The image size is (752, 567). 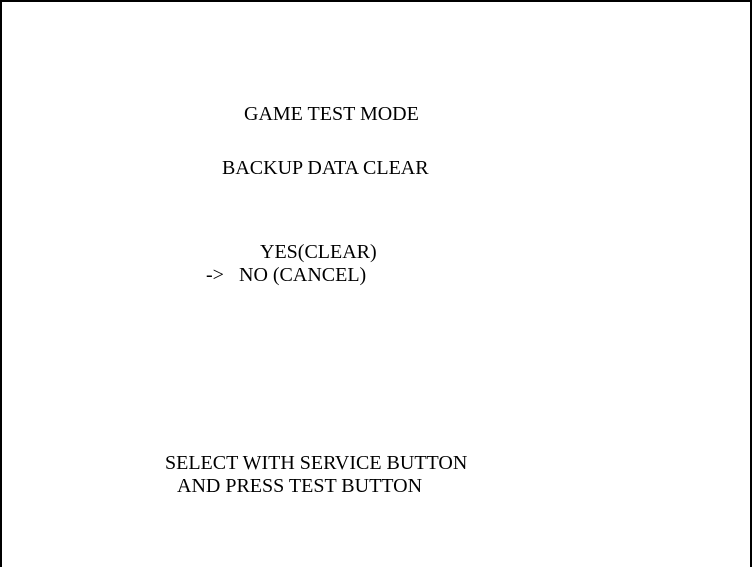 What do you see at coordinates (325, 168) in the screenshot?
I see `menu-subtitle: BACKUP DATA CLEAR` at bounding box center [325, 168].